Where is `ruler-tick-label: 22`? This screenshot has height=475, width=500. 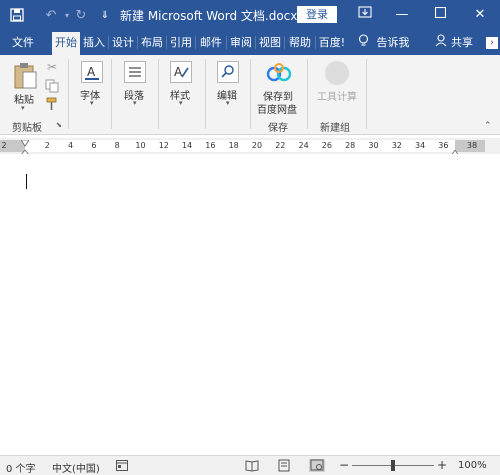
ruler-tick-label: 22 is located at coordinates (280, 145).